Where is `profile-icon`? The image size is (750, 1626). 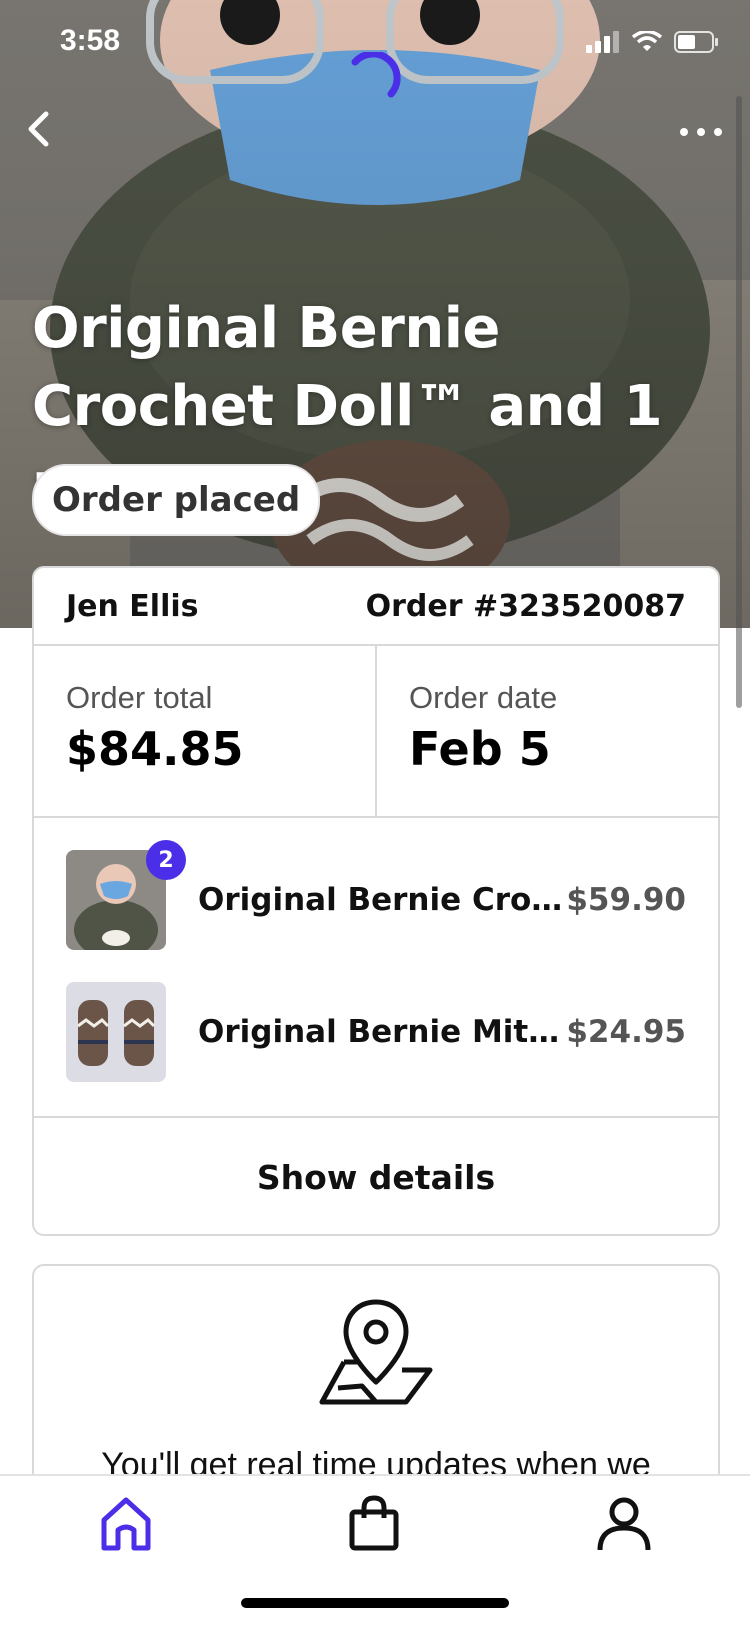
profile-icon is located at coordinates (624, 1524).